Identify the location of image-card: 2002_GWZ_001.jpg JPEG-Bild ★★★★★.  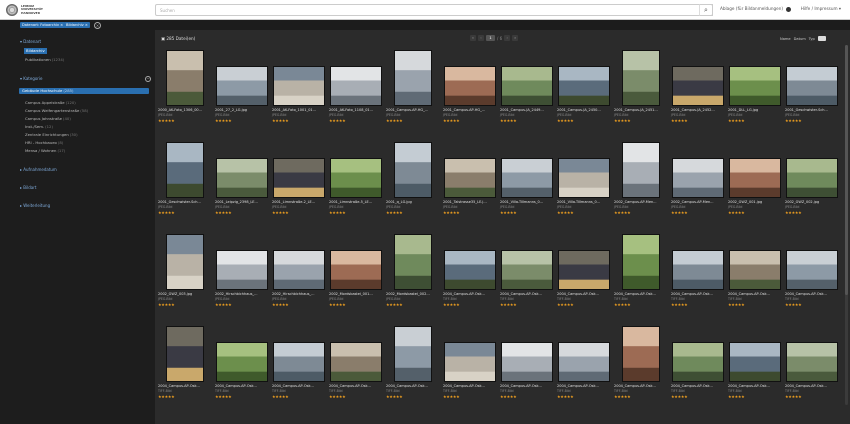
(755, 183).